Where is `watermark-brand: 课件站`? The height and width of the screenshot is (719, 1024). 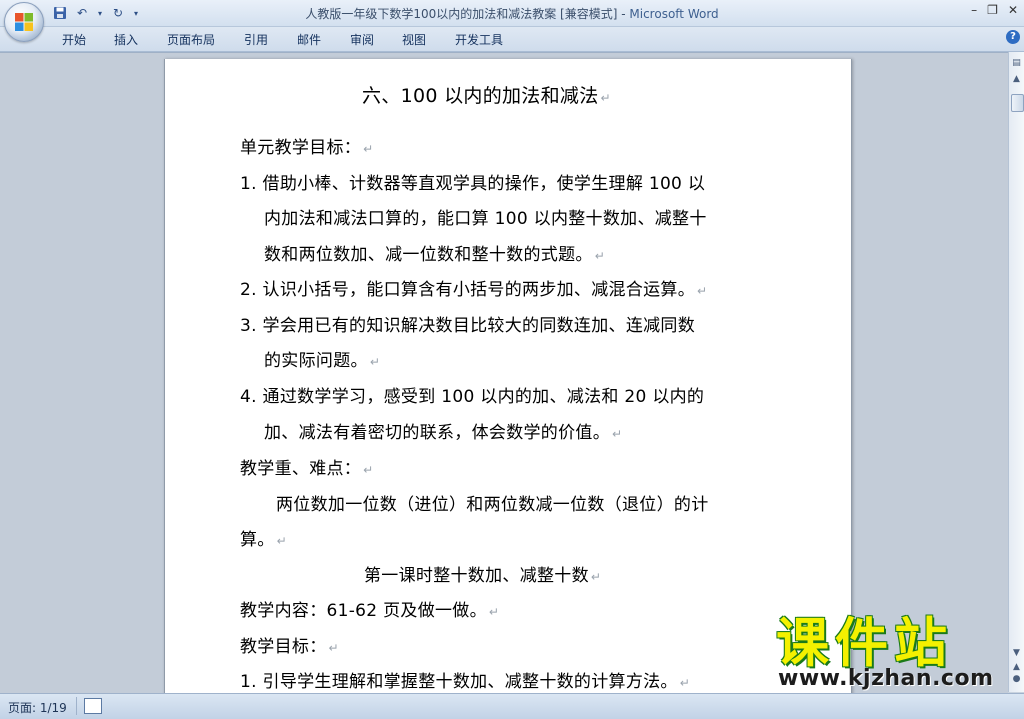 watermark-brand: 课件站 is located at coordinates (864, 643).